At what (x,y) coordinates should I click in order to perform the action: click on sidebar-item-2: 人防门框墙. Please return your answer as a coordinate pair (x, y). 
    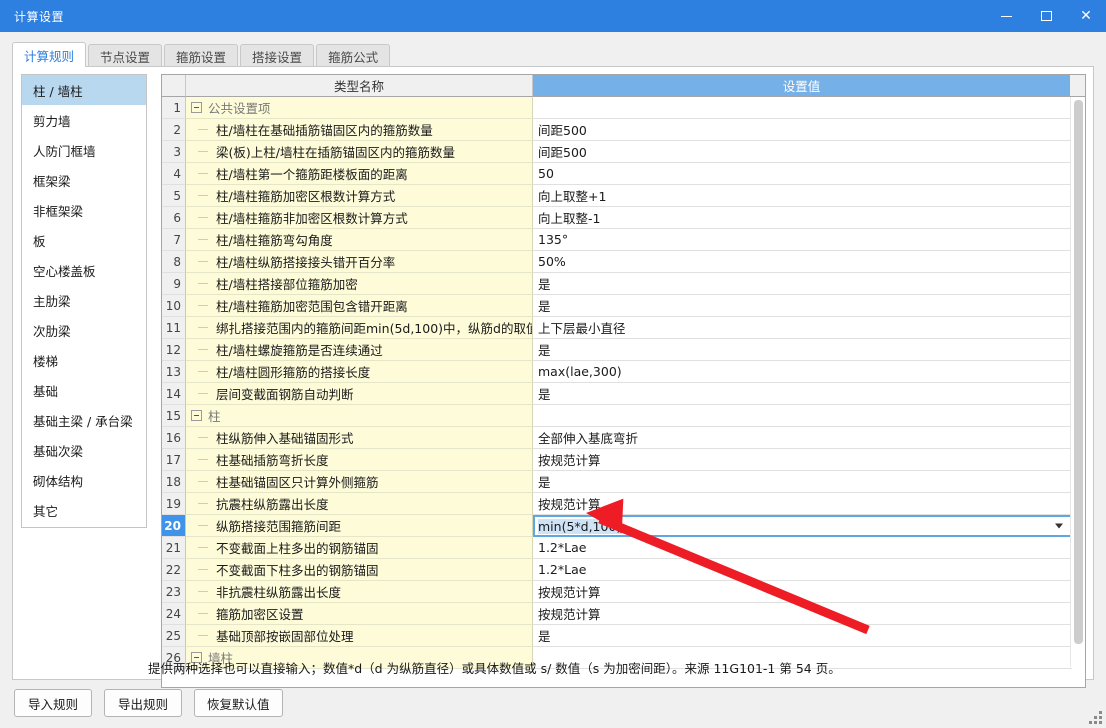
    Looking at the image, I should click on (84, 150).